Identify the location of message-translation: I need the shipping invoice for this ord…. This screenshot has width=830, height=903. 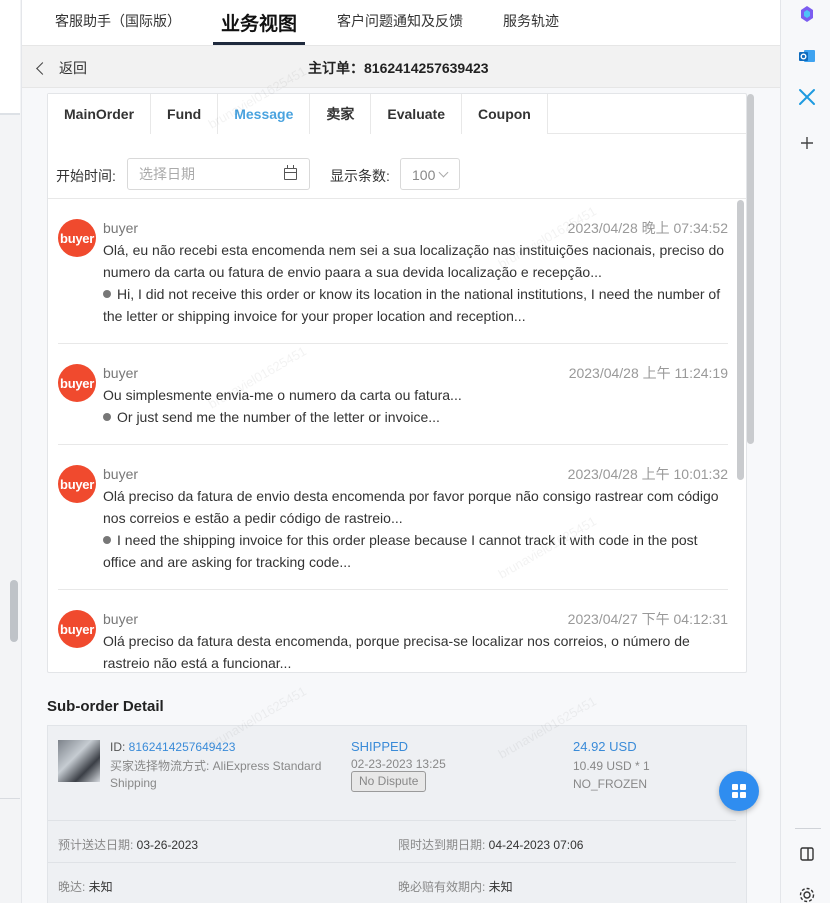
(415, 551).